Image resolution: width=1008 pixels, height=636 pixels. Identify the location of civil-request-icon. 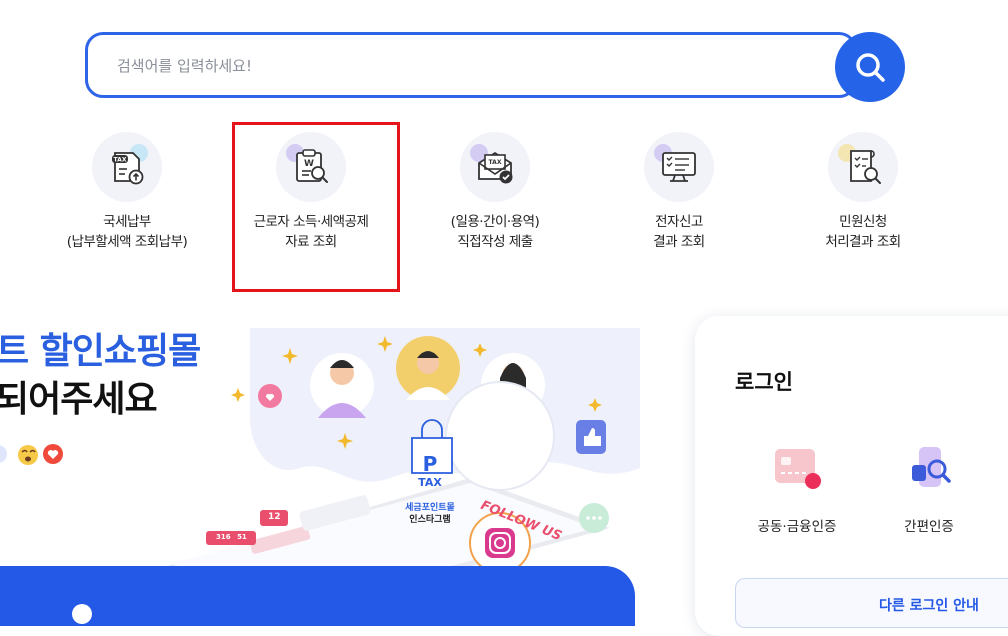
(865, 167).